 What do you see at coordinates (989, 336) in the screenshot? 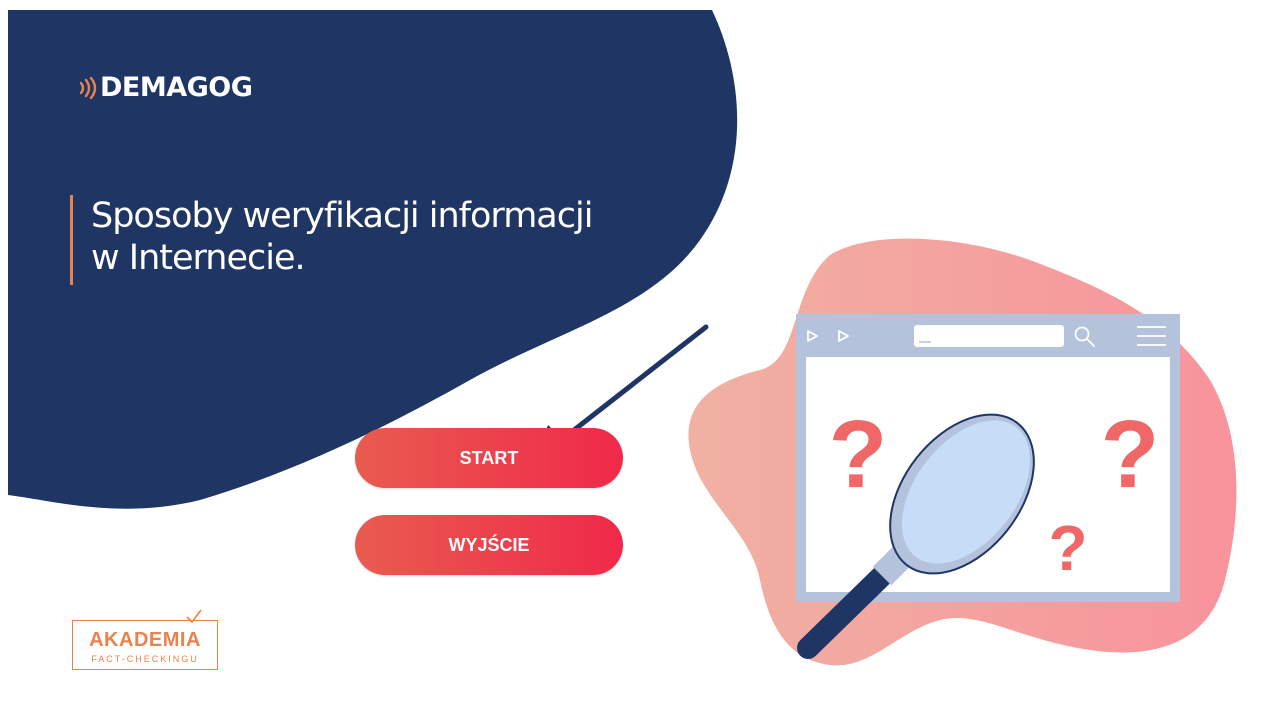
I see `address-bar` at bounding box center [989, 336].